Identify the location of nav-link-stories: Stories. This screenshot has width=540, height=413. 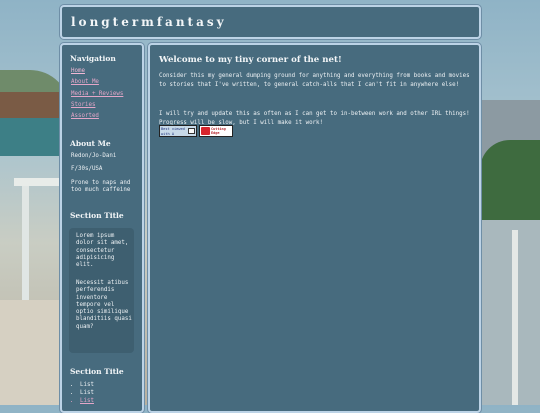
(97, 106).